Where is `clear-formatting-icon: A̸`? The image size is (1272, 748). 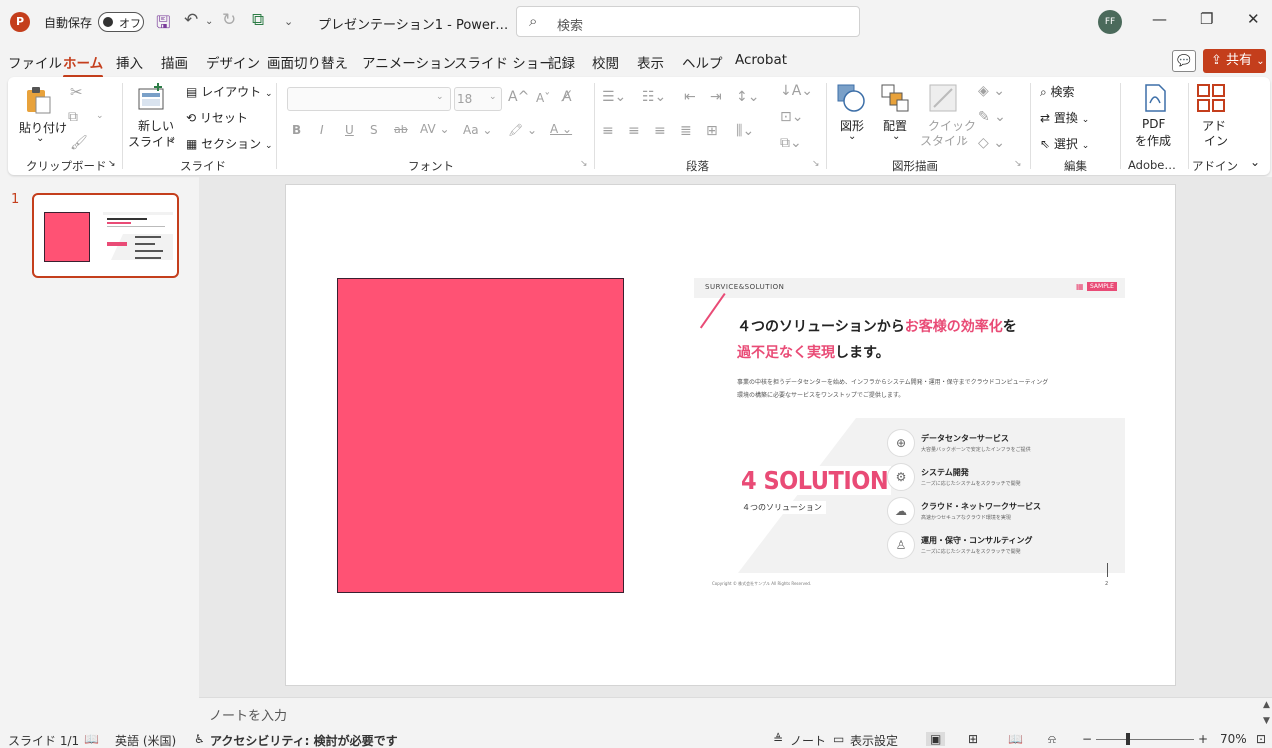 clear-formatting-icon: A̸ is located at coordinates (567, 97).